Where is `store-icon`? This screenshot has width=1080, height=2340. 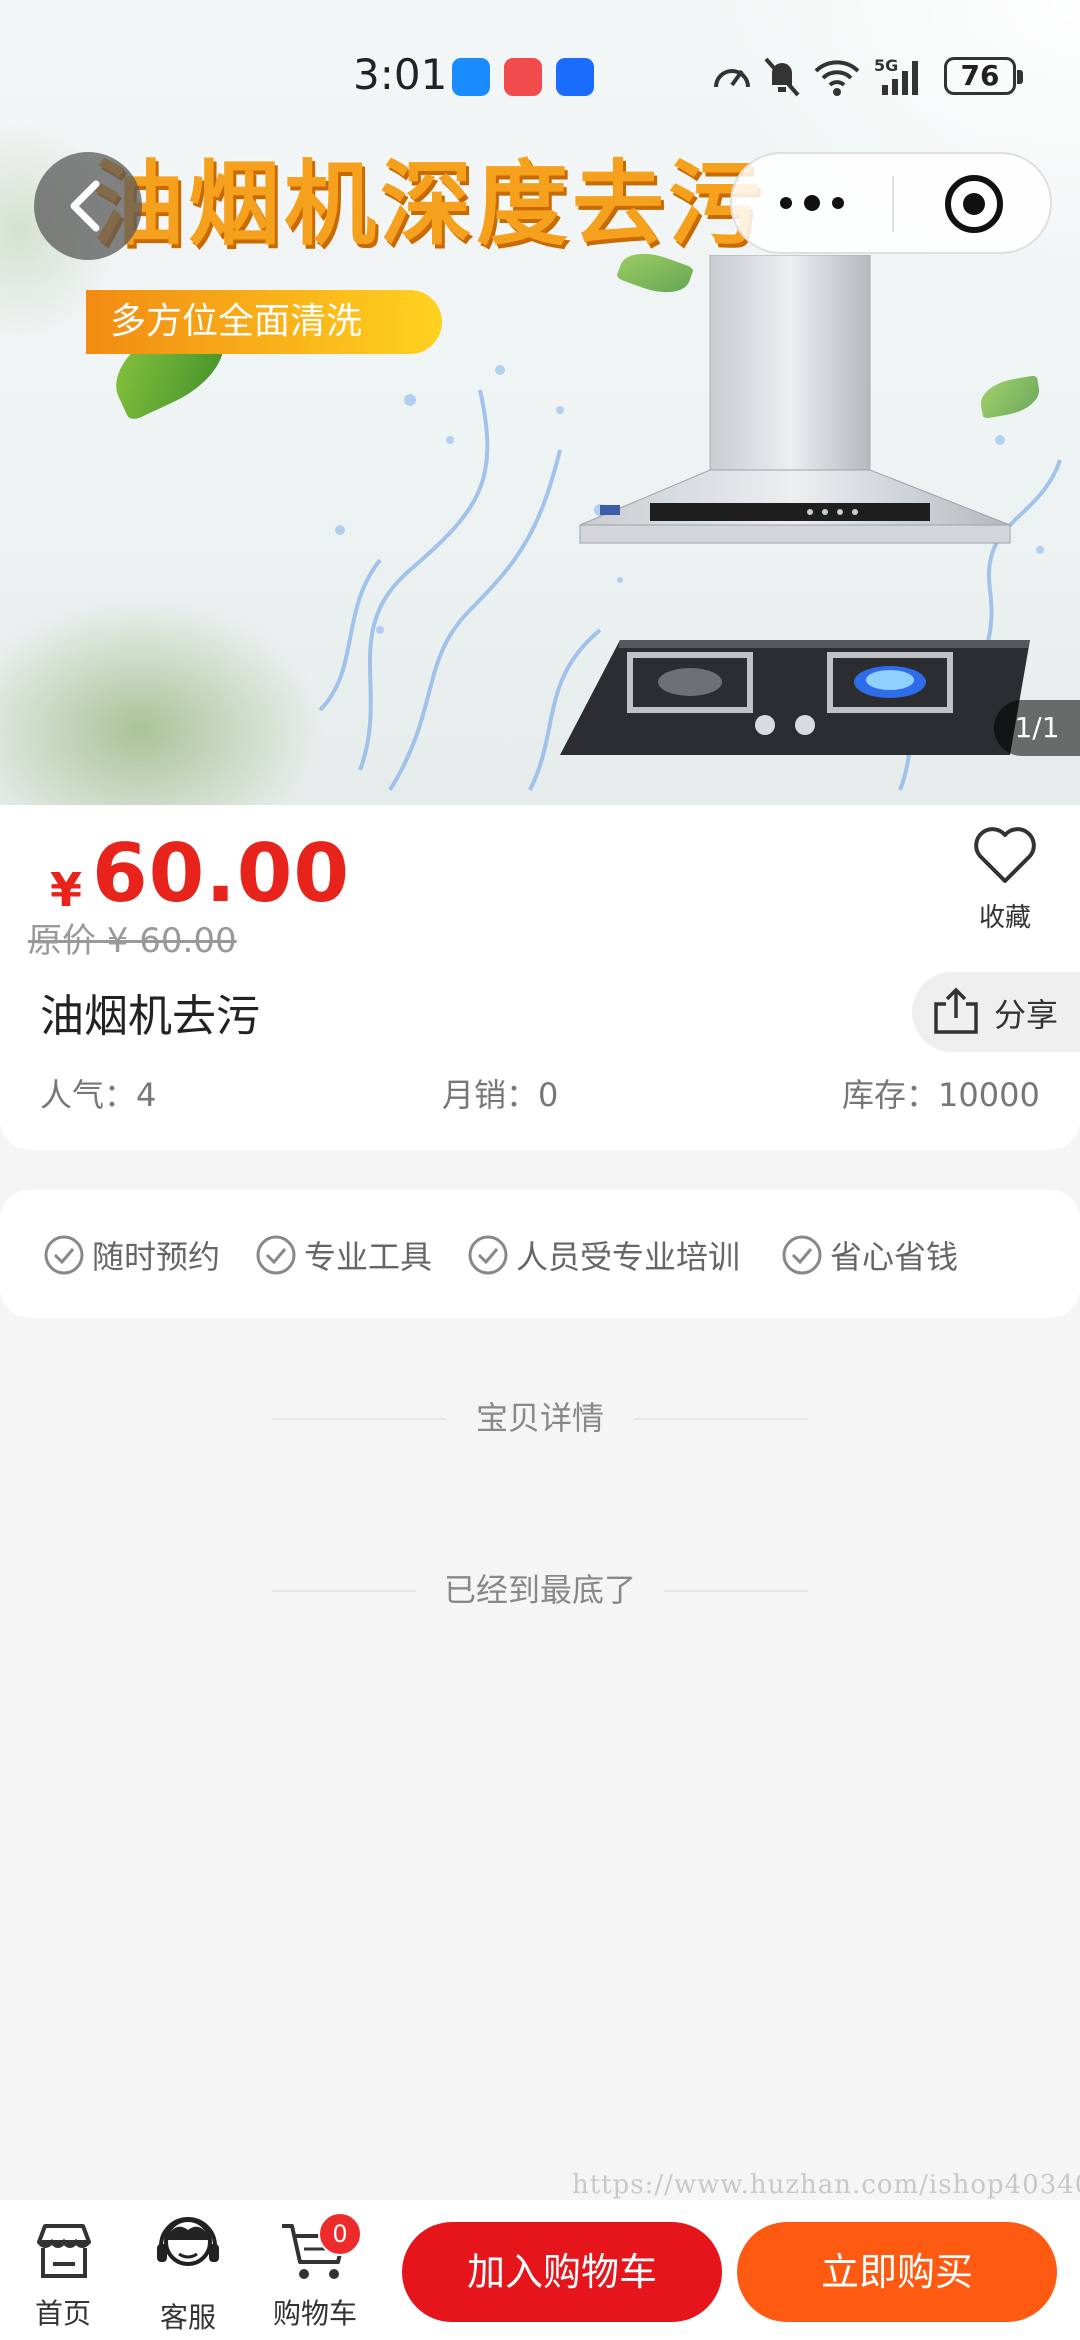
store-icon is located at coordinates (64, 2251).